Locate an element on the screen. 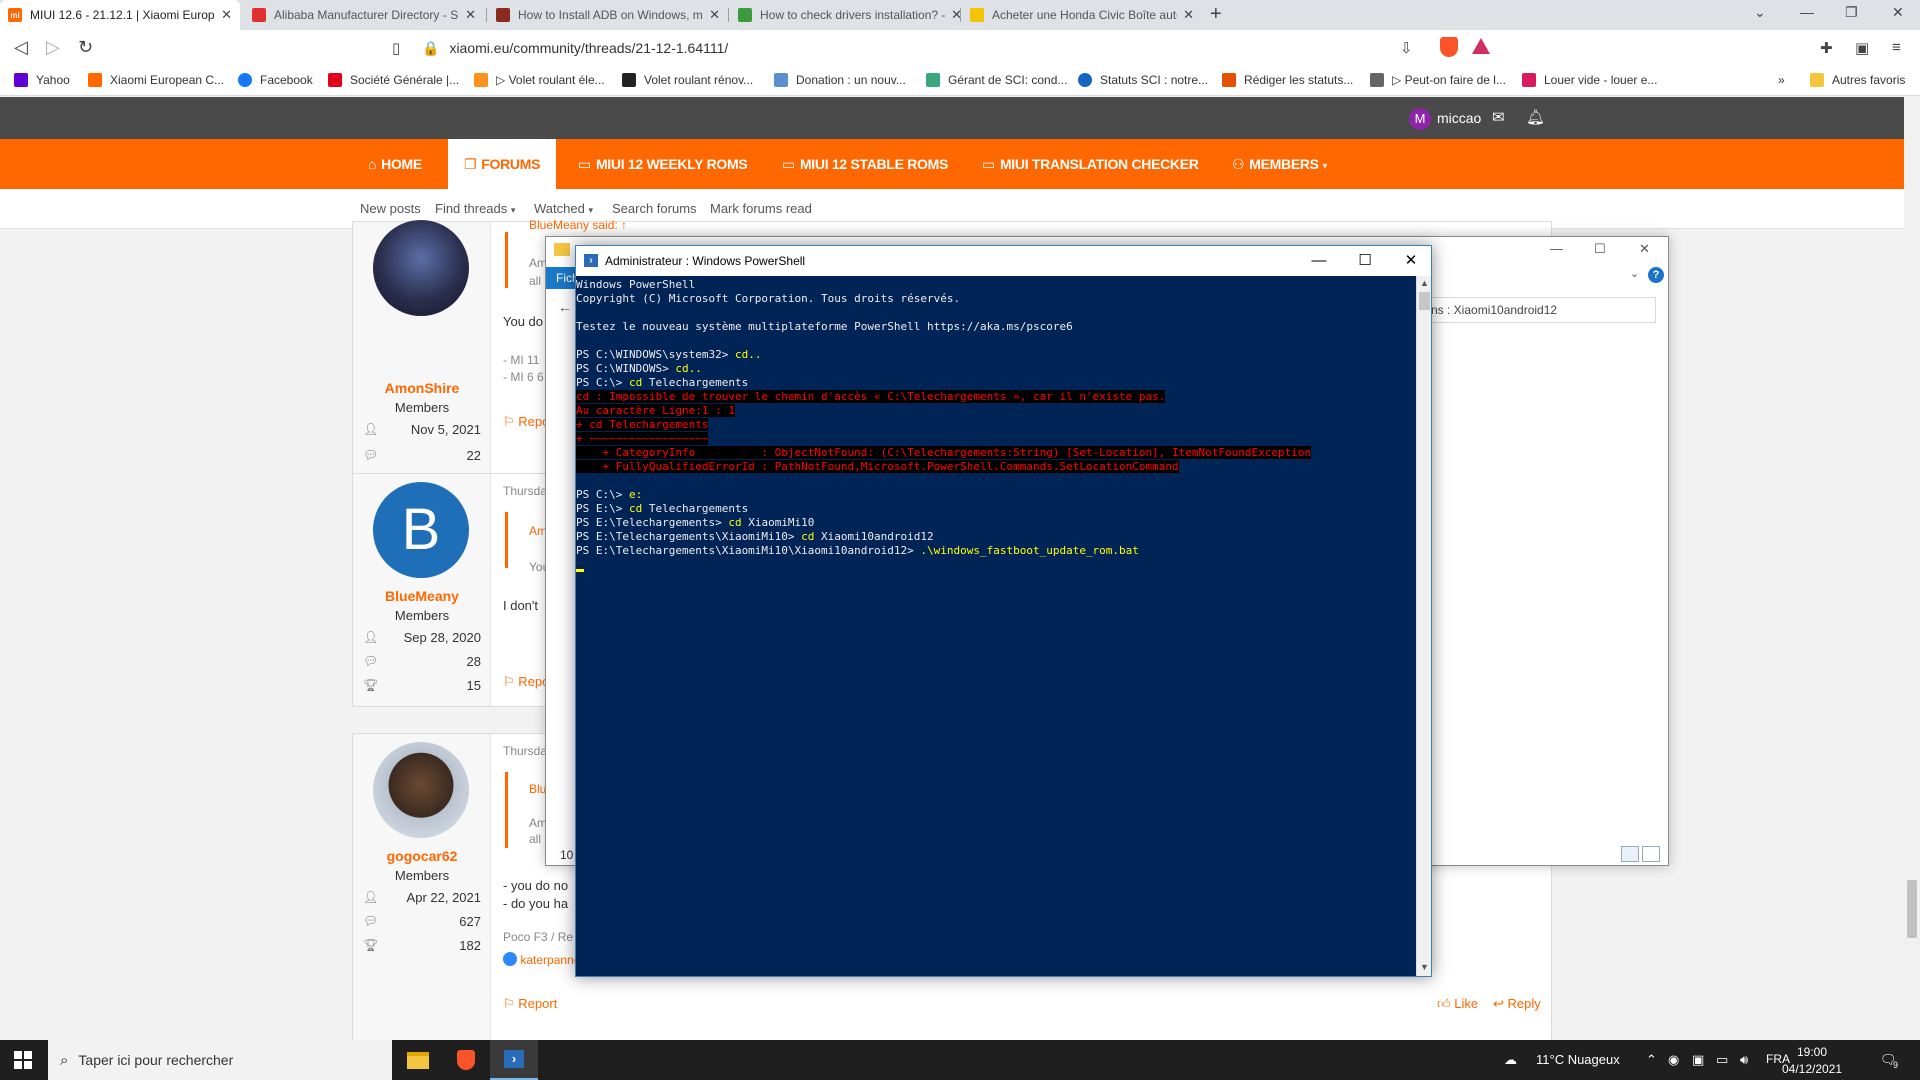  subnav-new-posts: New posts is located at coordinates (390, 208).